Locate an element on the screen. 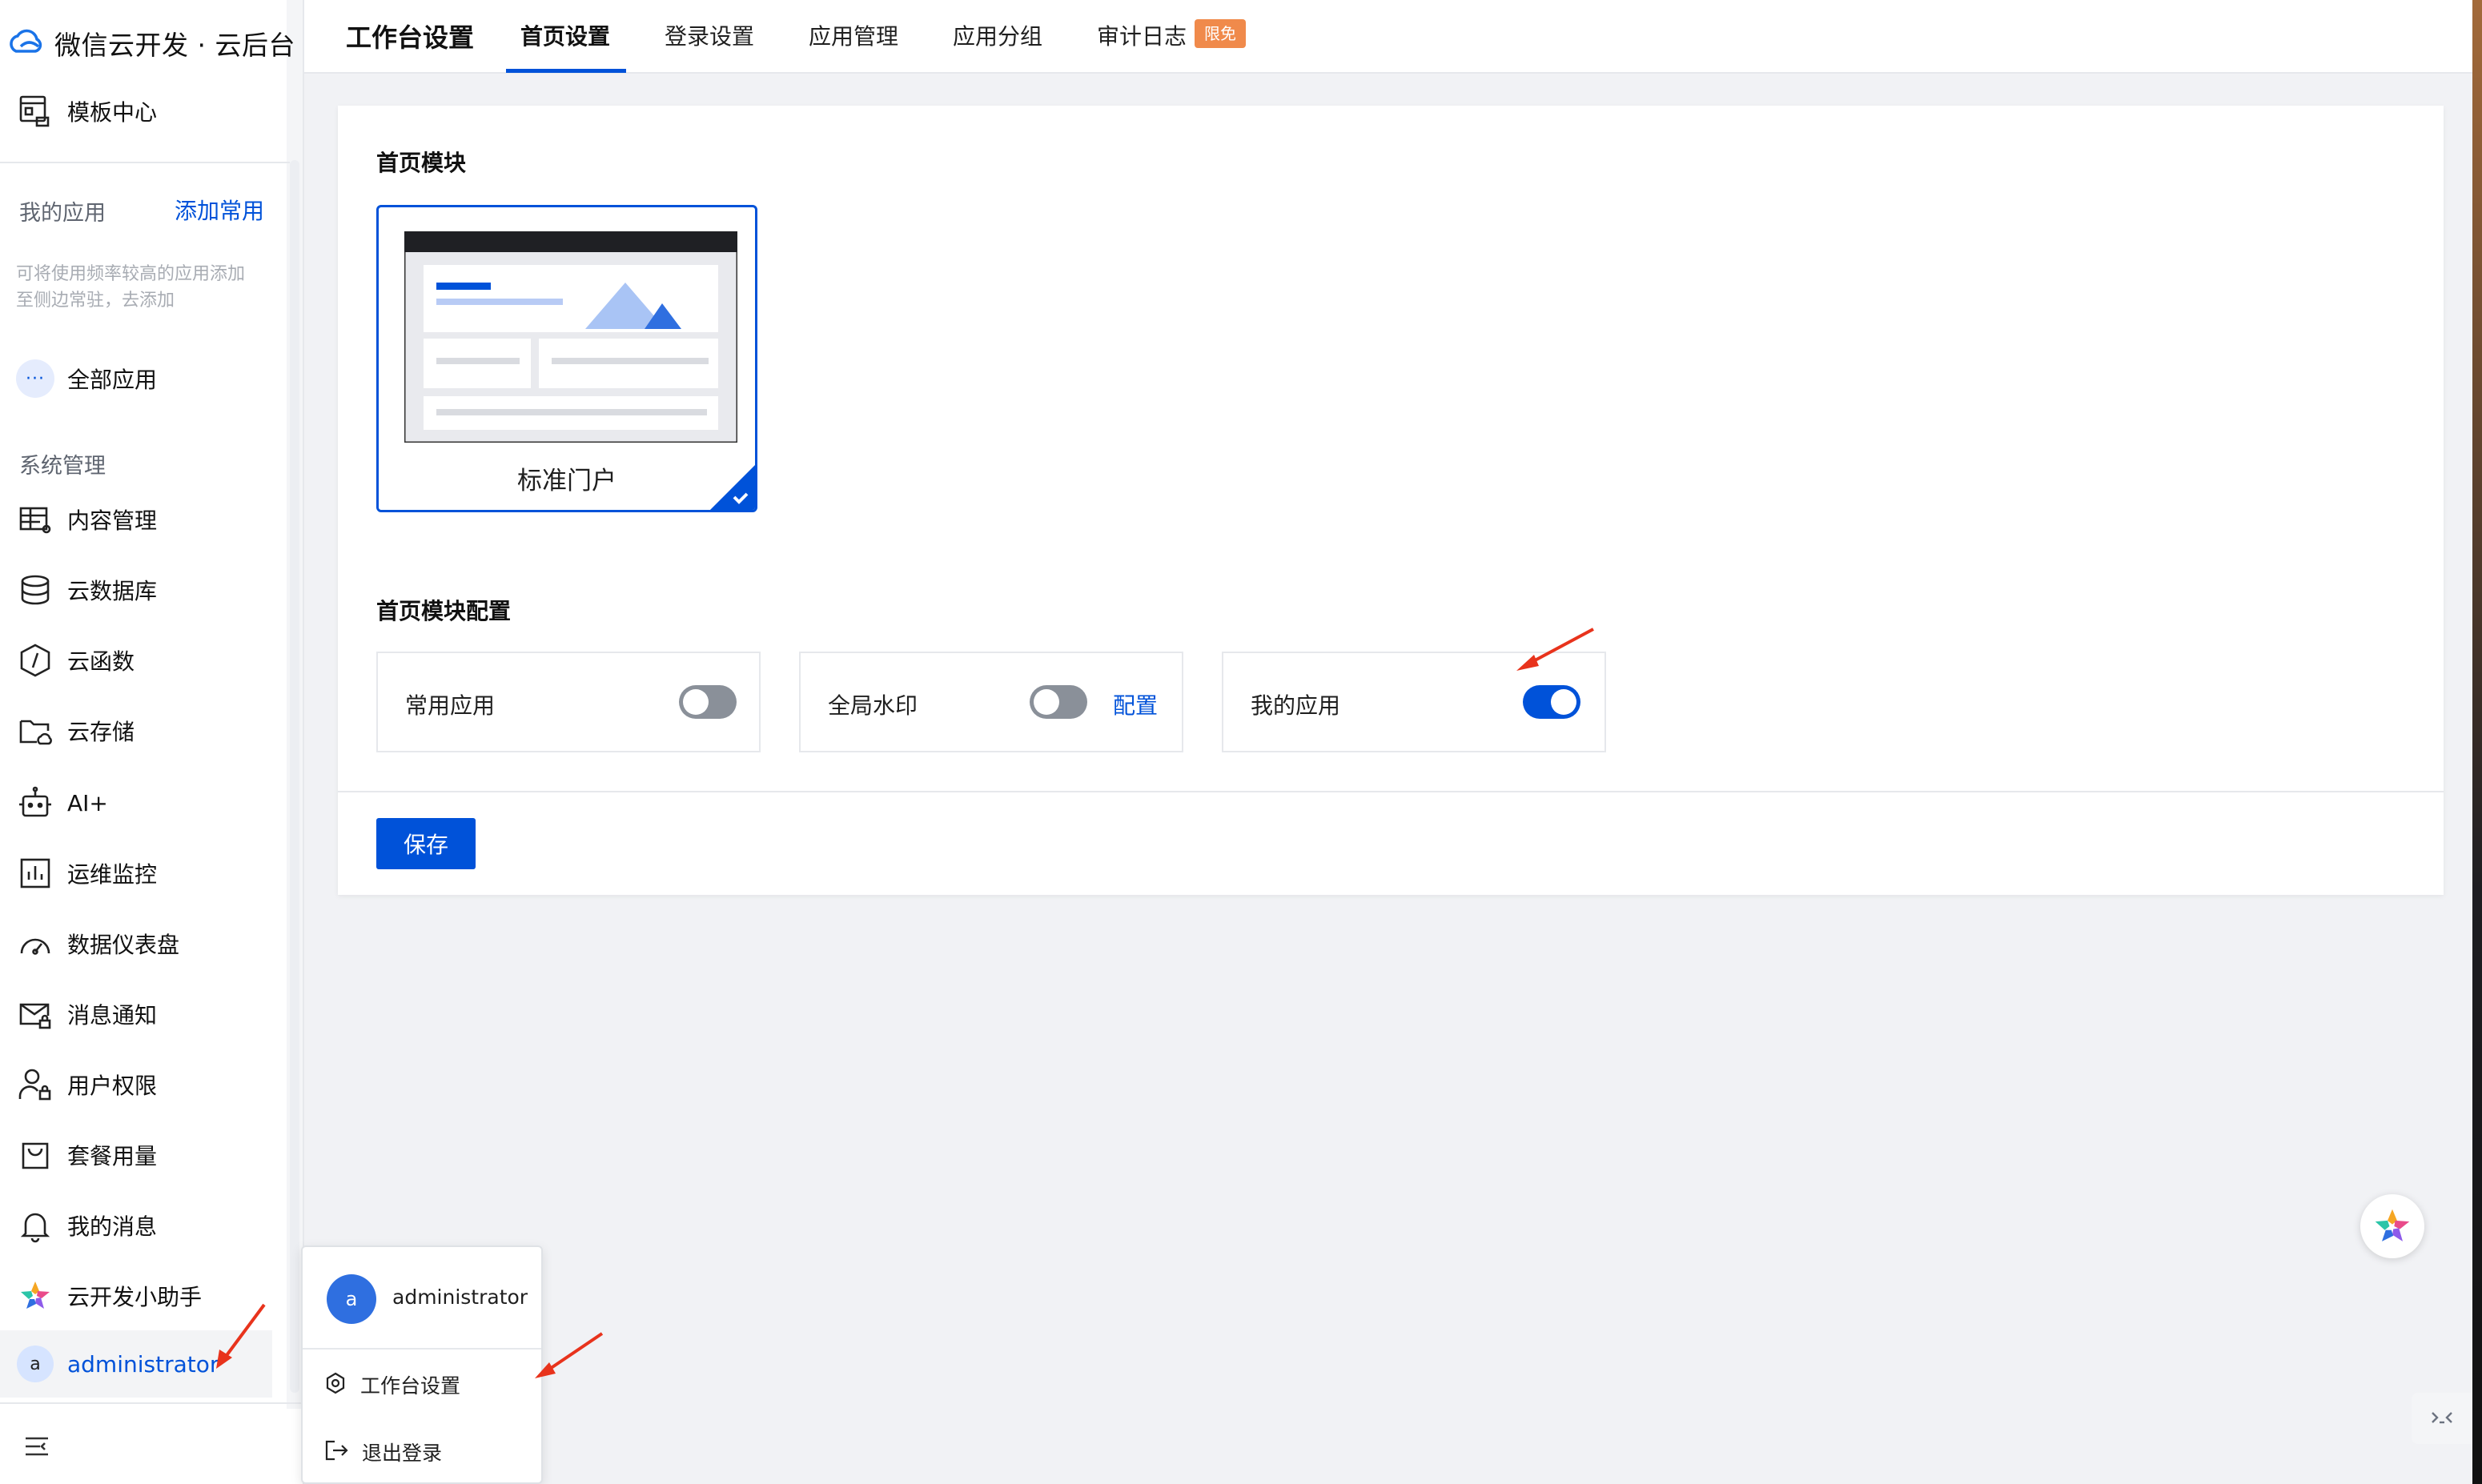  brand-name: 微信云开发 · 云后台 is located at coordinates (174, 45).